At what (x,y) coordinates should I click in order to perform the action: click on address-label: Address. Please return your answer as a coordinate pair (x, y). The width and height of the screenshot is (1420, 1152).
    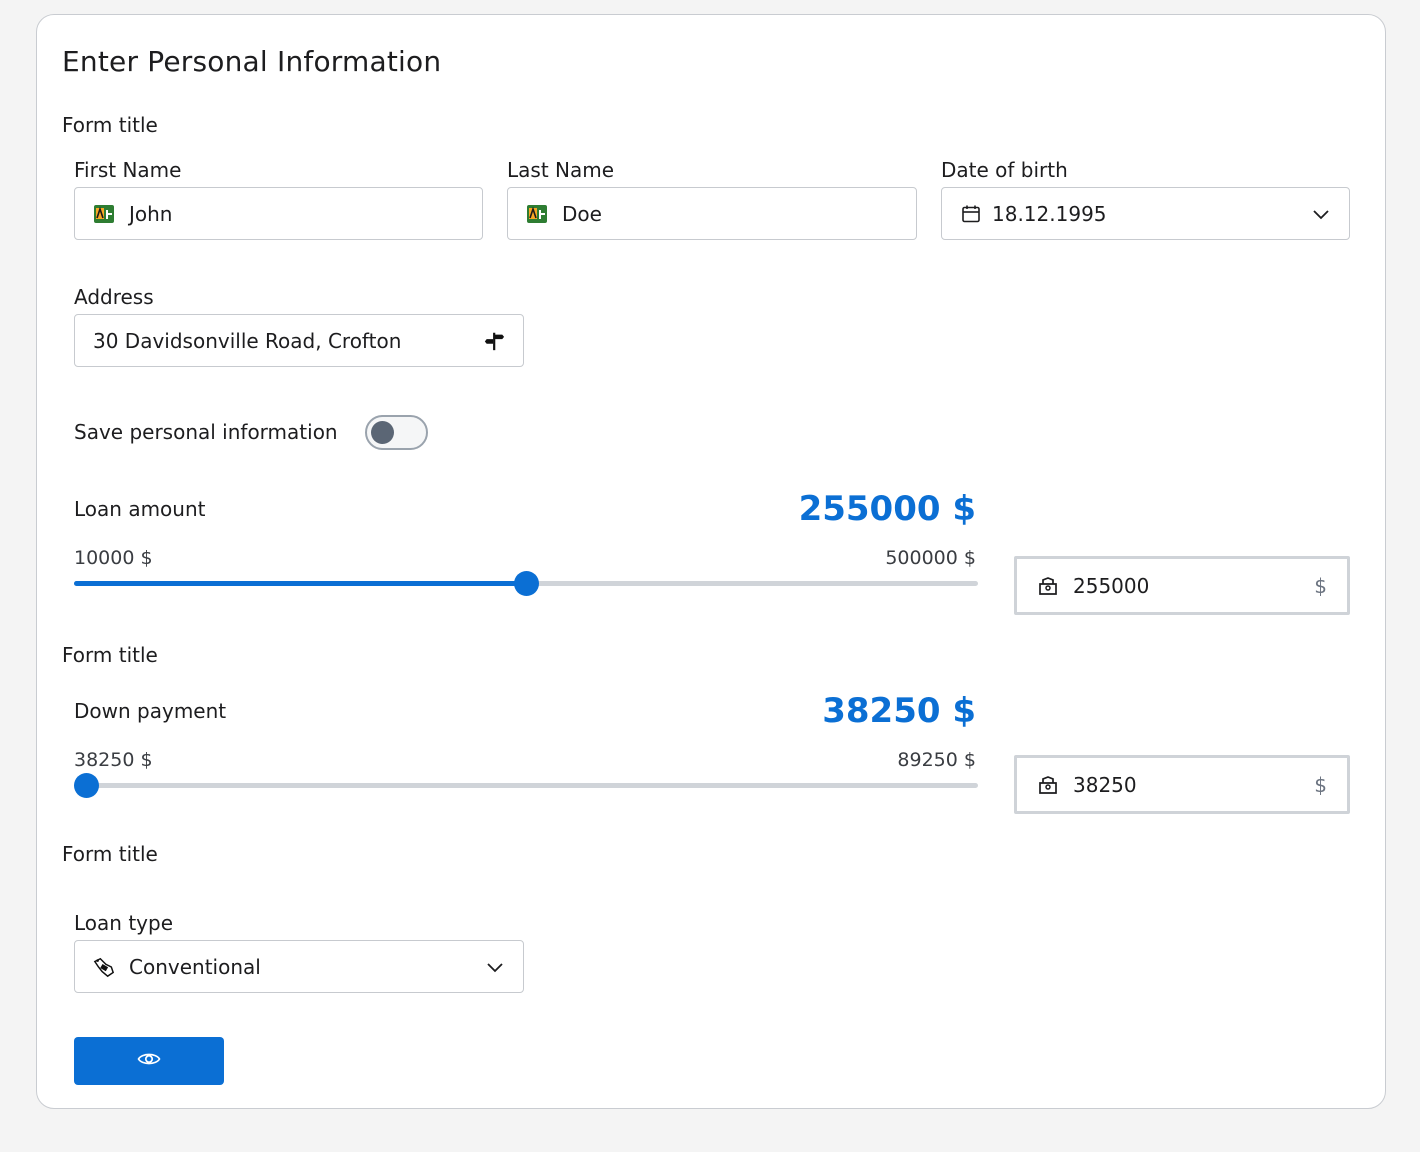
    Looking at the image, I should click on (114, 297).